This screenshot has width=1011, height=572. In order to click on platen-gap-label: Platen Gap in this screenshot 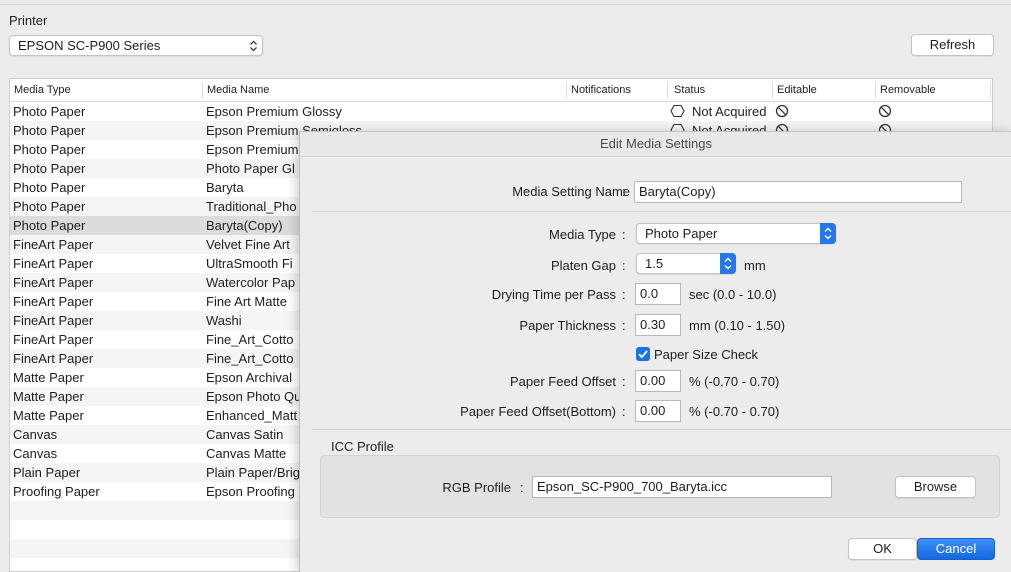, I will do `click(583, 265)`.